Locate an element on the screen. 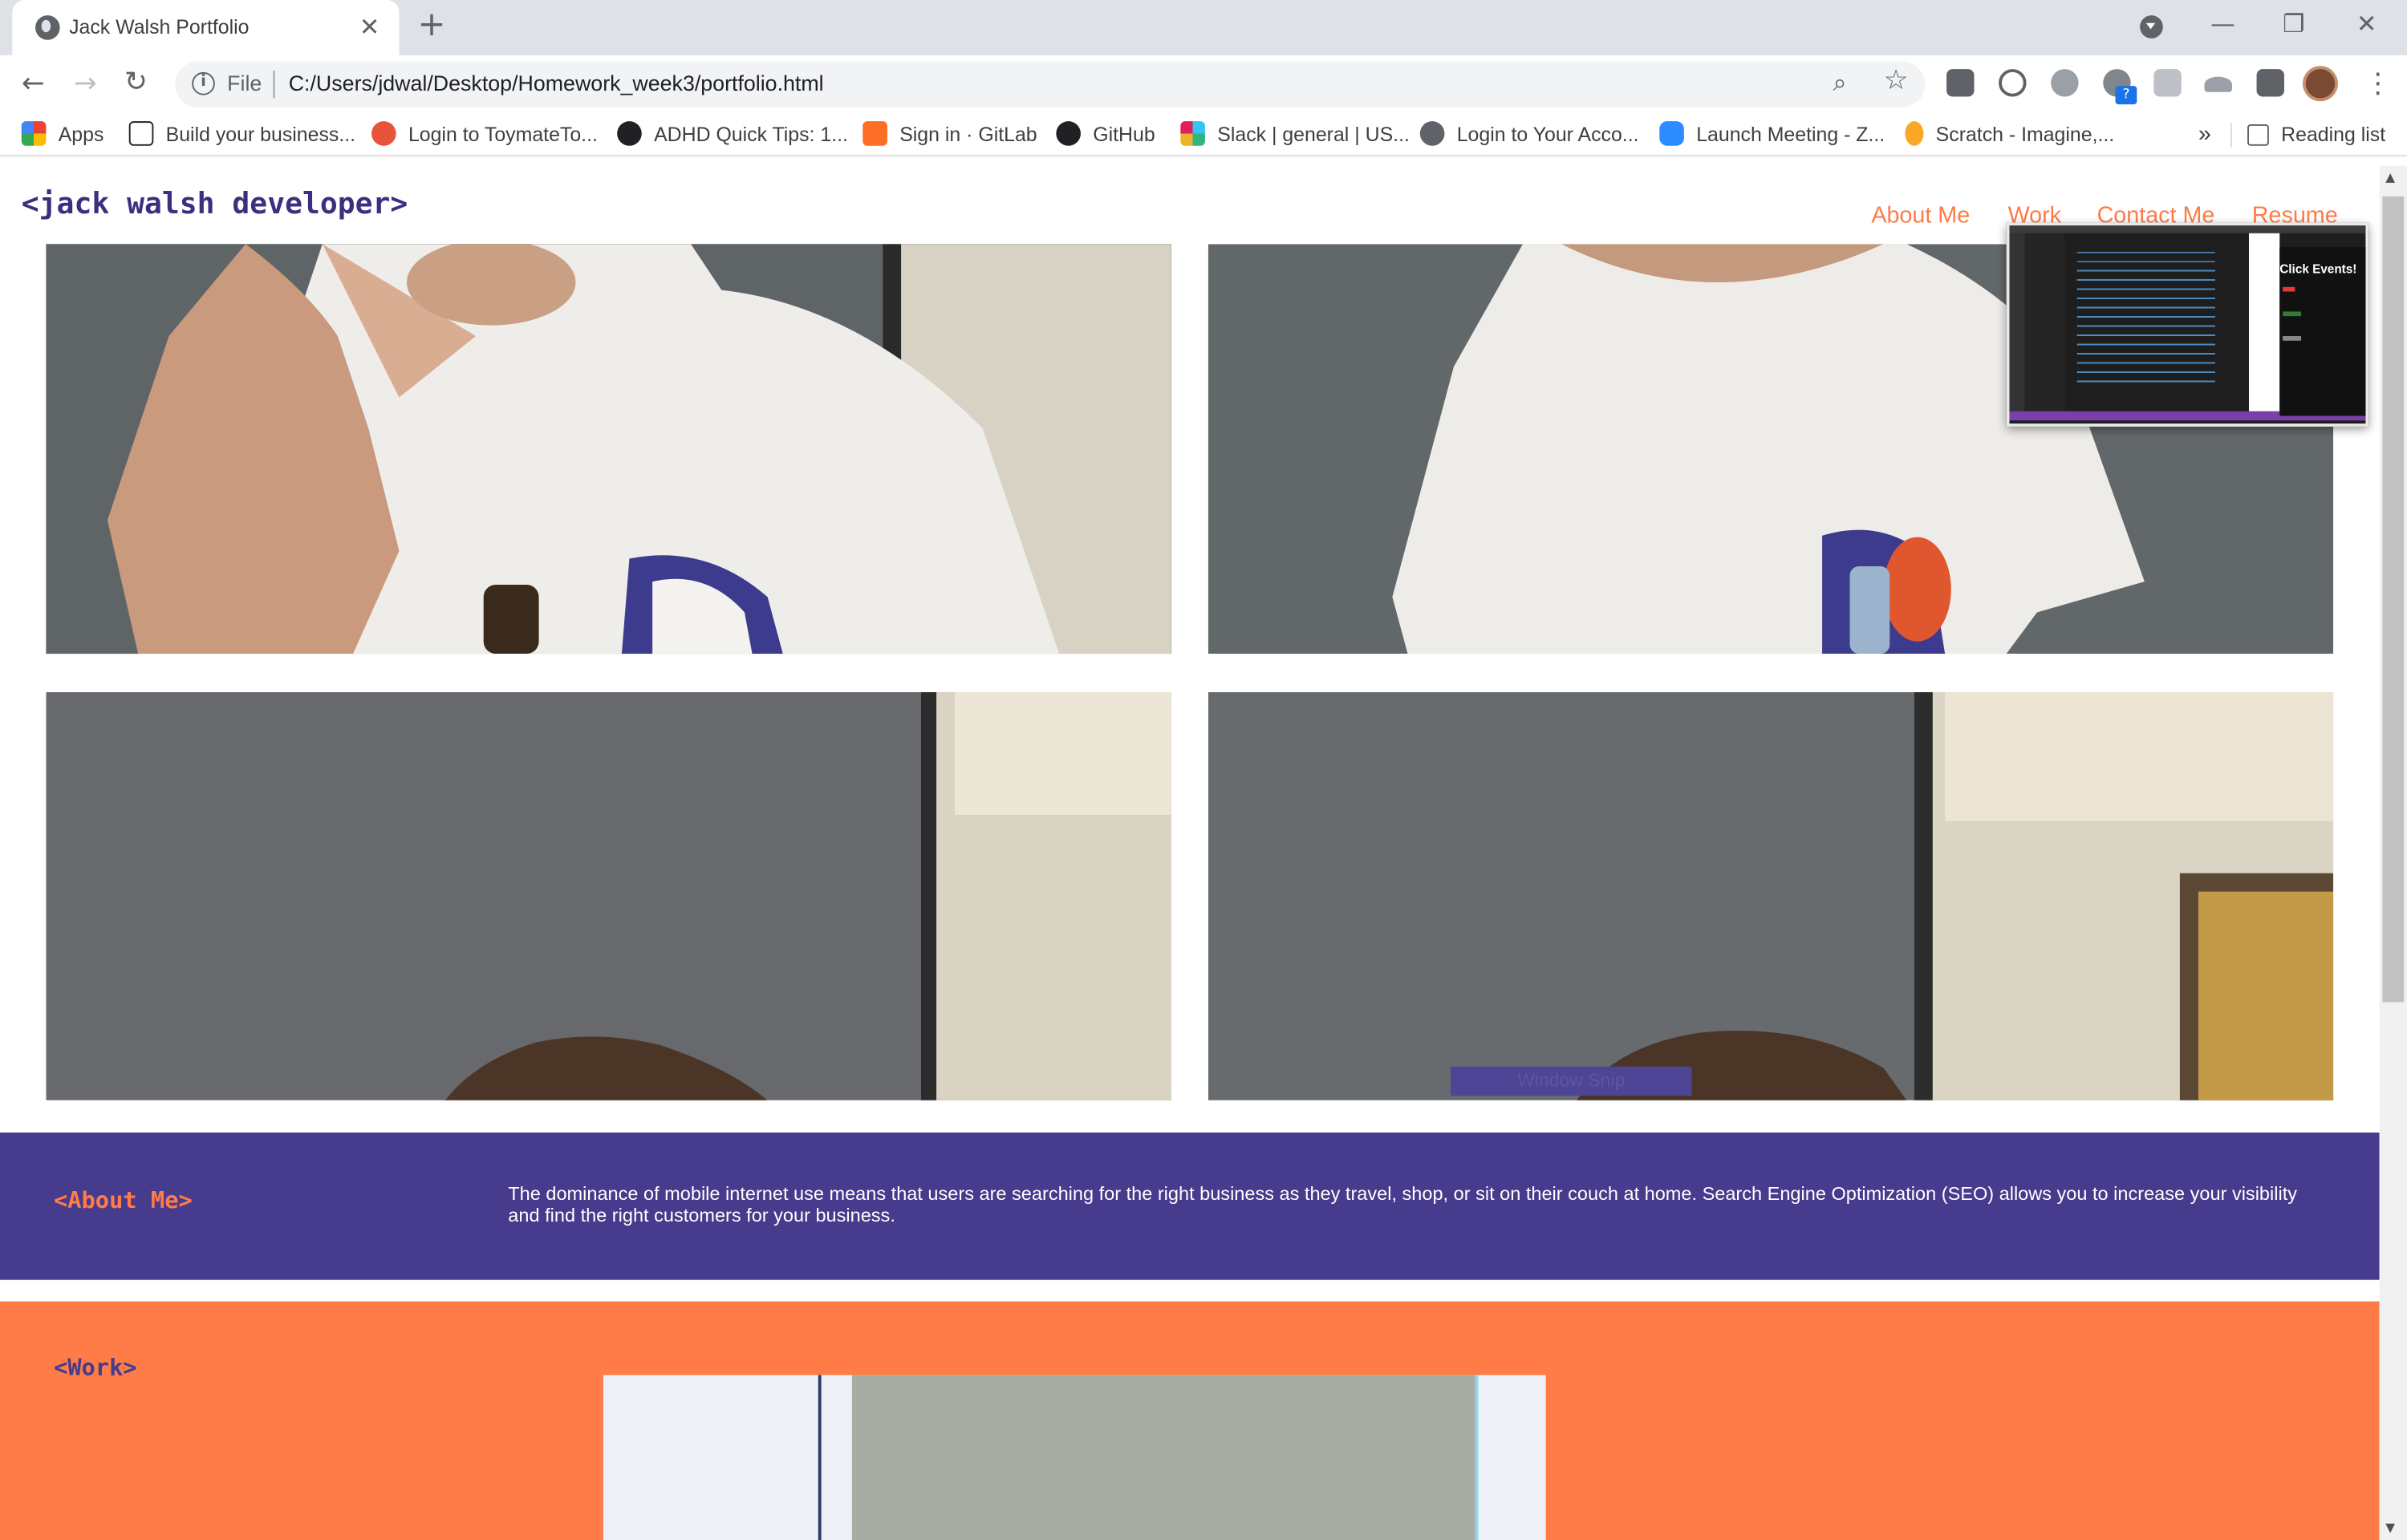 This screenshot has height=1540, width=2407. work-project-image is located at coordinates (1074, 1457).